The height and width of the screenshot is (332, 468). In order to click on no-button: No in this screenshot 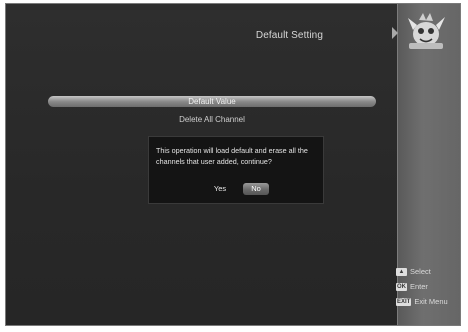, I will do `click(256, 189)`.